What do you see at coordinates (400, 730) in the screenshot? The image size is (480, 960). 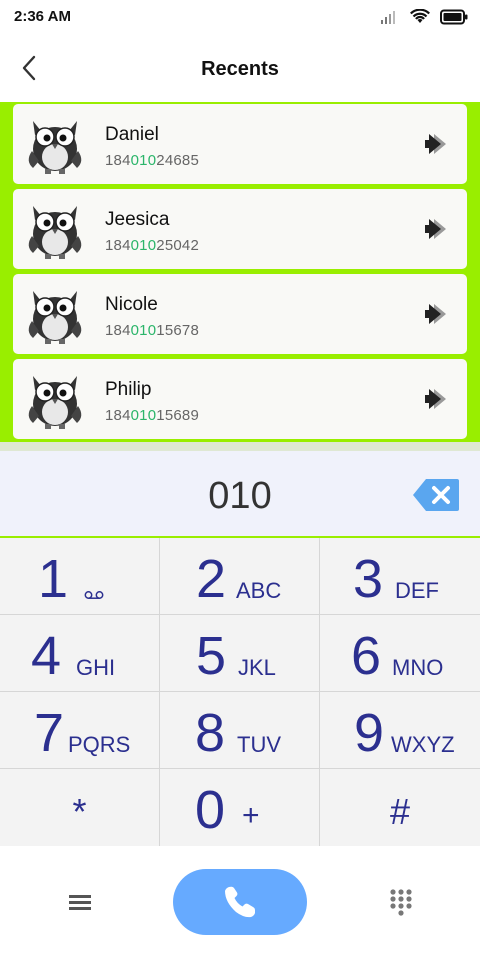 I see `key-9: 9 WXYZ` at bounding box center [400, 730].